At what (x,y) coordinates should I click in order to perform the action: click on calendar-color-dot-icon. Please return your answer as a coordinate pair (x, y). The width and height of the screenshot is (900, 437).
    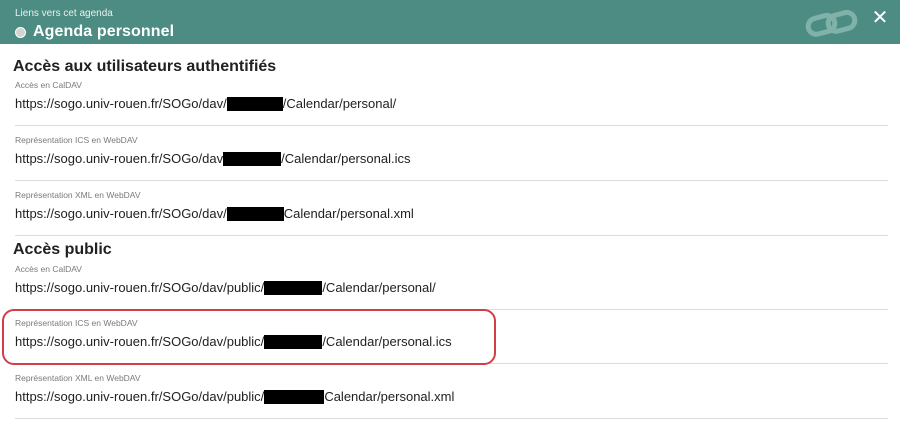
    Looking at the image, I should click on (20, 32).